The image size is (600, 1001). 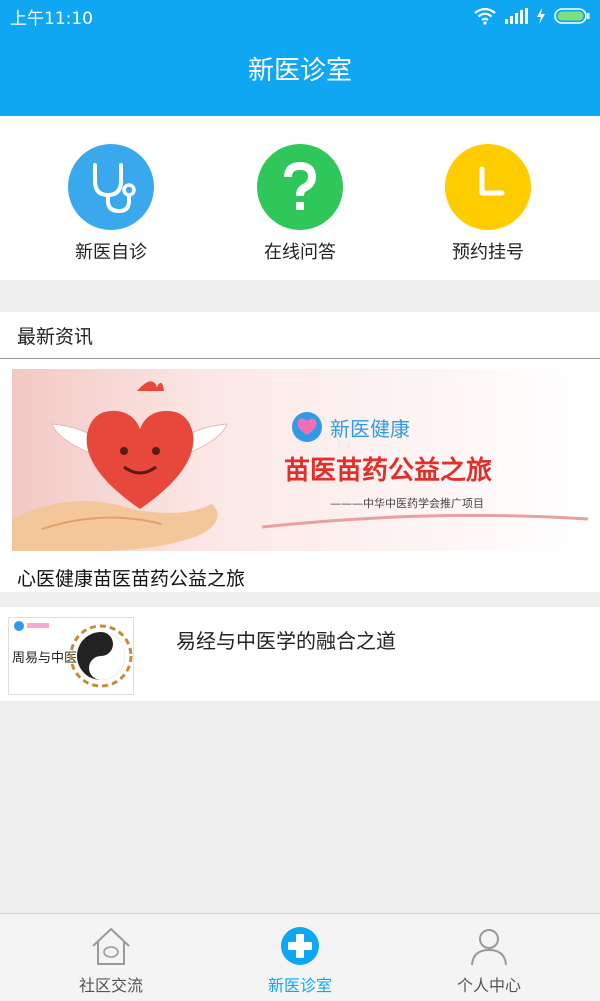 What do you see at coordinates (485, 16) in the screenshot?
I see `wifi-icon` at bounding box center [485, 16].